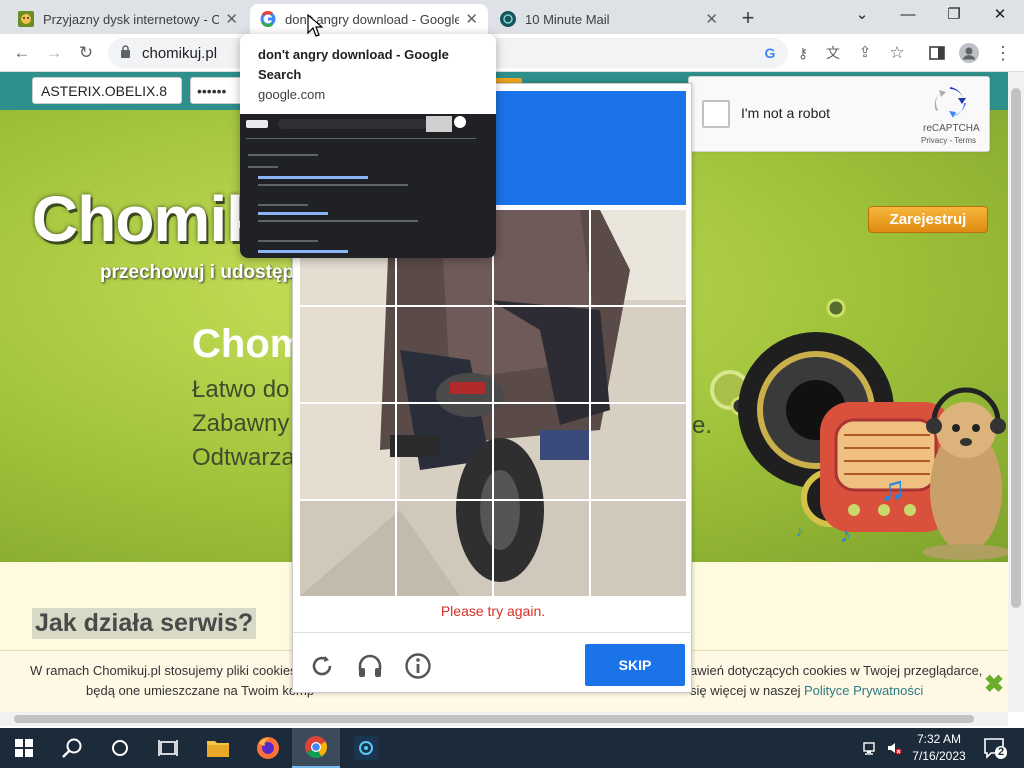  What do you see at coordinates (460, 122) in the screenshot?
I see `preview-avatar` at bounding box center [460, 122].